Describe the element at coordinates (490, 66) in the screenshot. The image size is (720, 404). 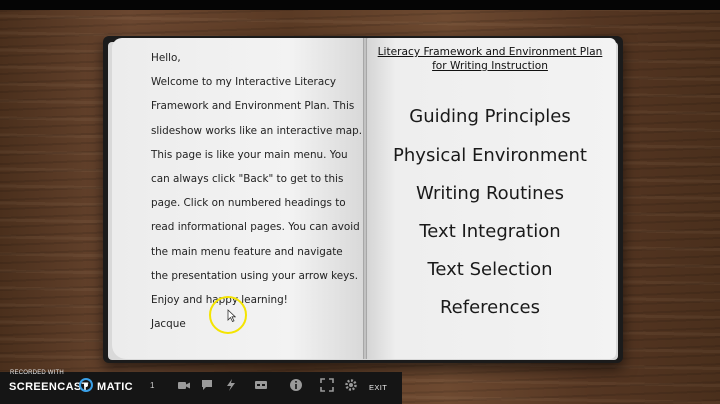
I see `plan-subtitle: for Writing Instruction` at that location.